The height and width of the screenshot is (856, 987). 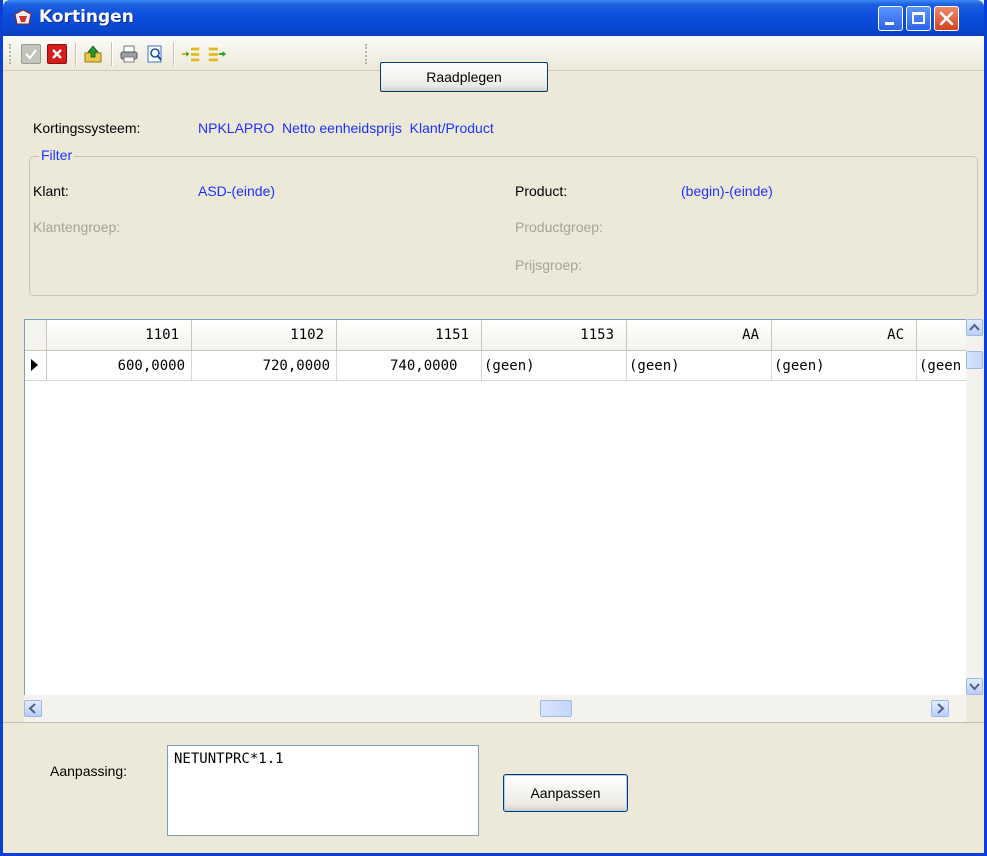 I want to click on row-indicator, so click(x=36, y=366).